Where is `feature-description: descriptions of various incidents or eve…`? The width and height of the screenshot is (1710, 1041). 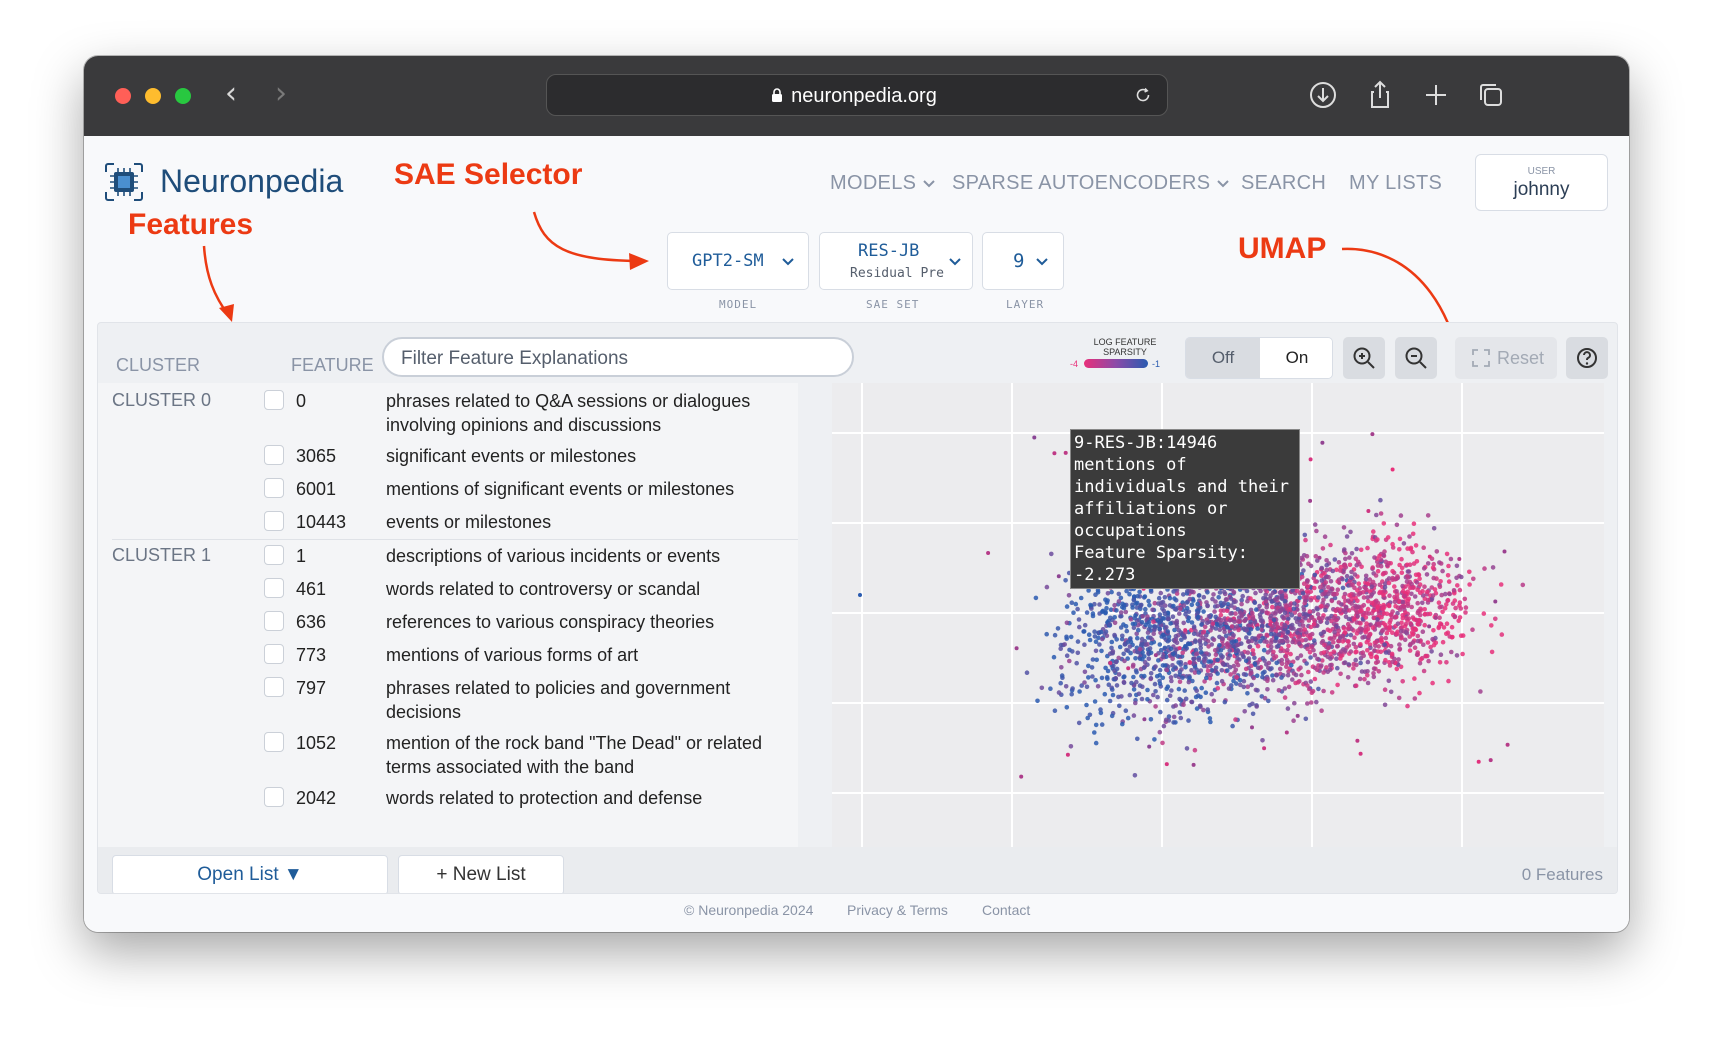 feature-description: descriptions of various incidents or eve… is located at coordinates (592, 556).